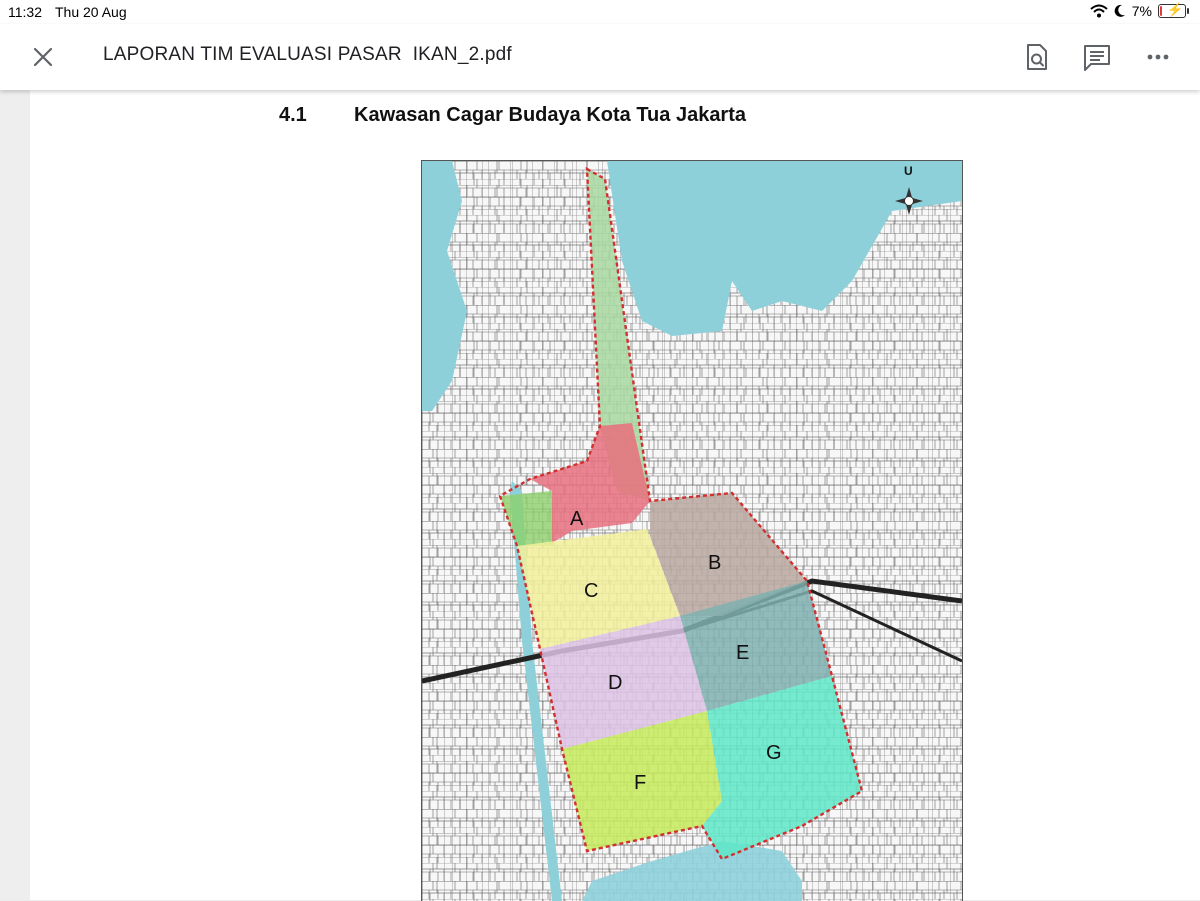 The image size is (1200, 901). What do you see at coordinates (293, 115) in the screenshot?
I see `section-number: 4.1` at bounding box center [293, 115].